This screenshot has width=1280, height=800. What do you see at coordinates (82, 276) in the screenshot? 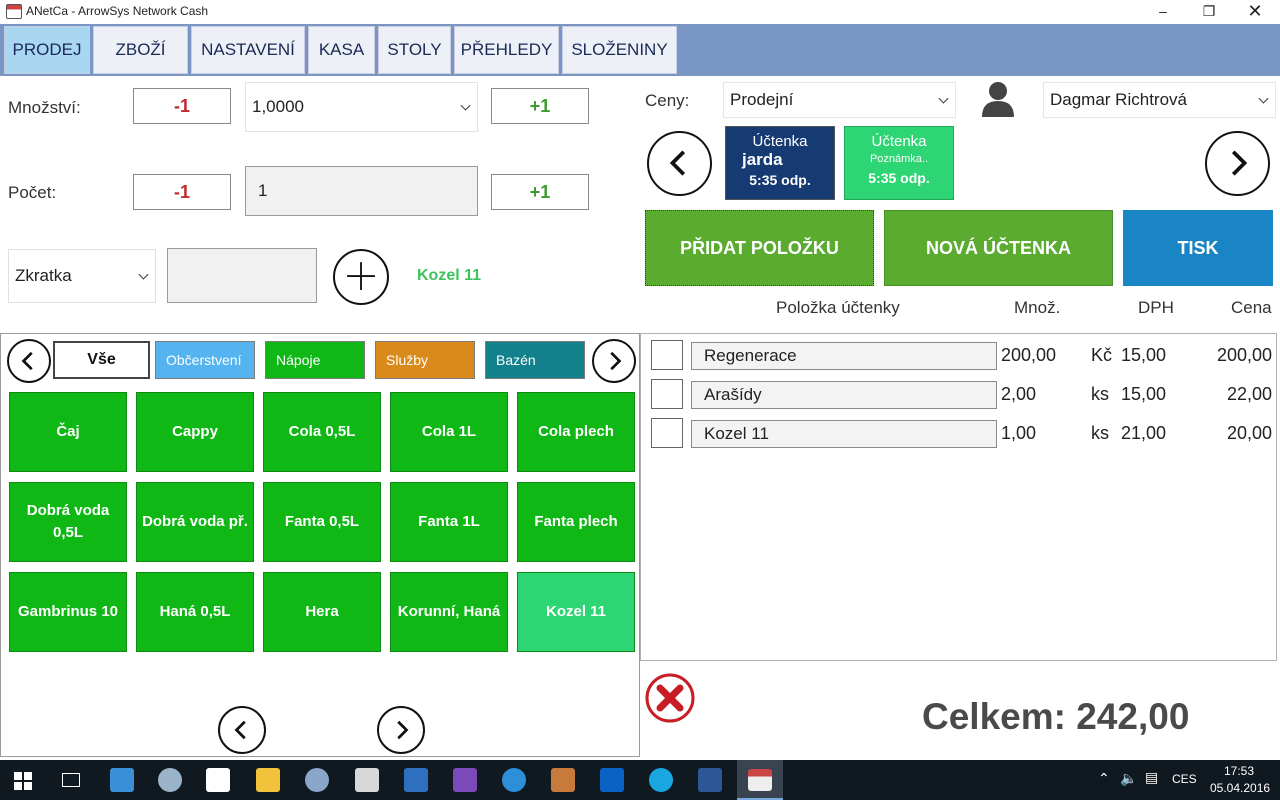
I see `shortcut-select: Zkratka` at bounding box center [82, 276].